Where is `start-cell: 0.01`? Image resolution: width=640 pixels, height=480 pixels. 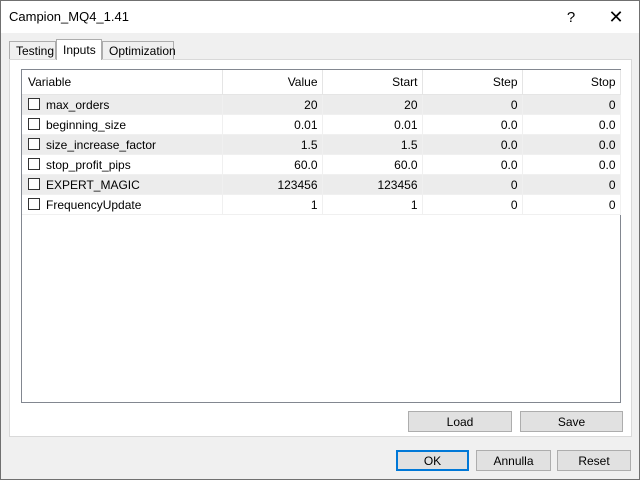 start-cell: 0.01 is located at coordinates (372, 124).